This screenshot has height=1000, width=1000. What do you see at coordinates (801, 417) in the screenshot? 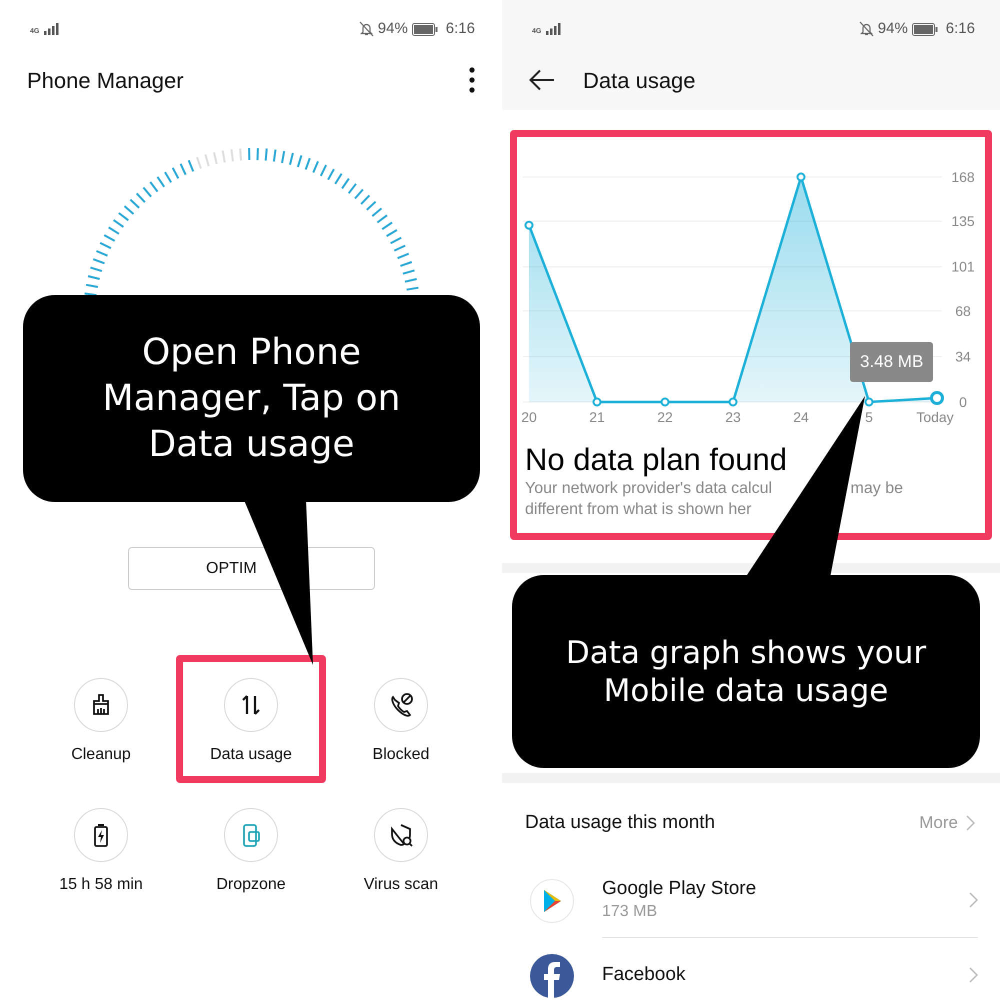
I see `axis-tick-label: 24` at bounding box center [801, 417].